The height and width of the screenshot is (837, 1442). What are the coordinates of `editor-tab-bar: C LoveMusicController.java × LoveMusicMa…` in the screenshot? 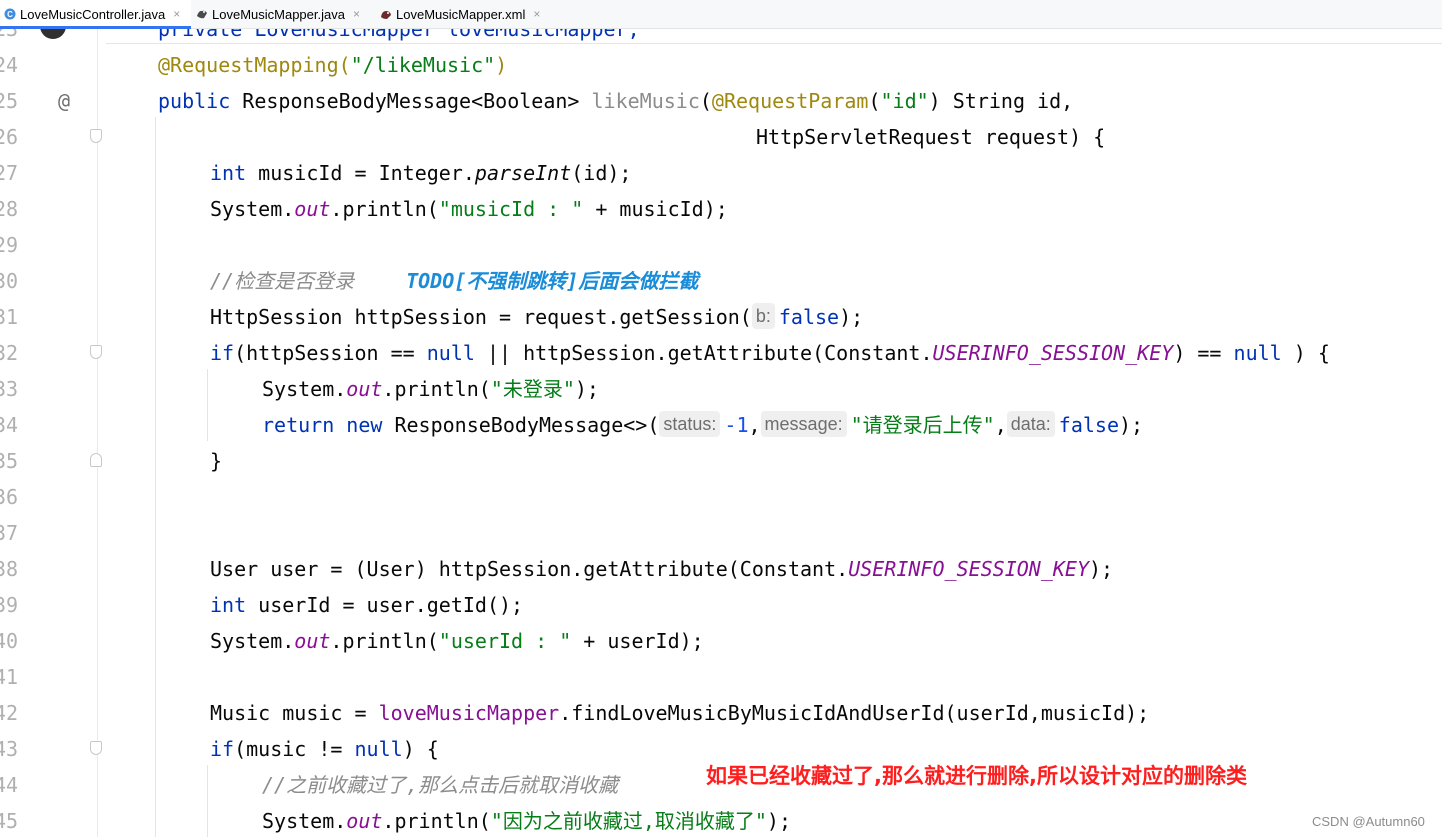 It's located at (721, 14).